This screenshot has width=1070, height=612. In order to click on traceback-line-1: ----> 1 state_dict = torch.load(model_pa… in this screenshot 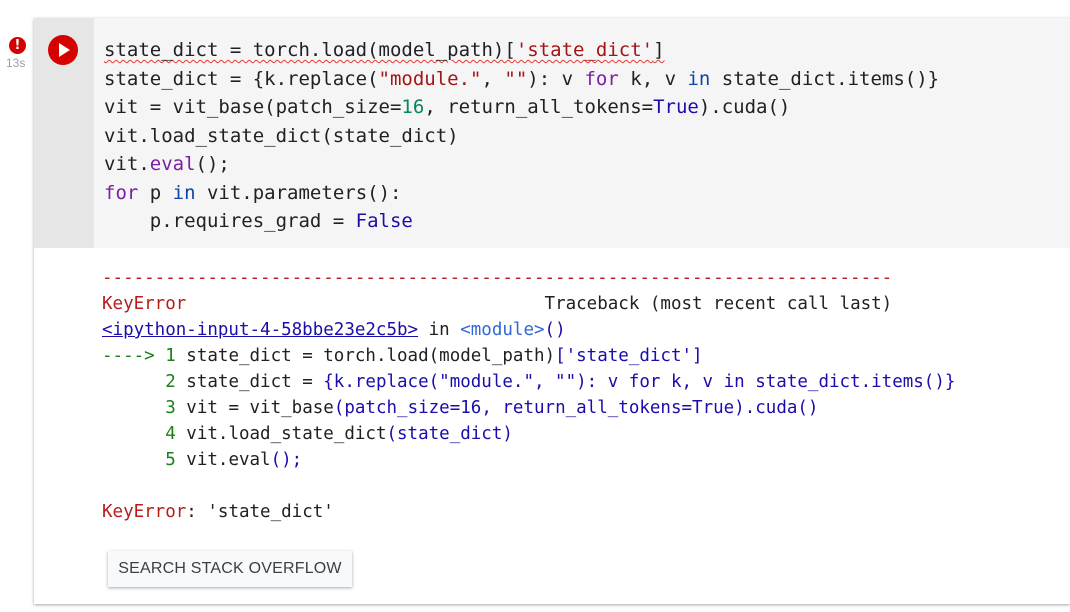, I will do `click(402, 356)`.